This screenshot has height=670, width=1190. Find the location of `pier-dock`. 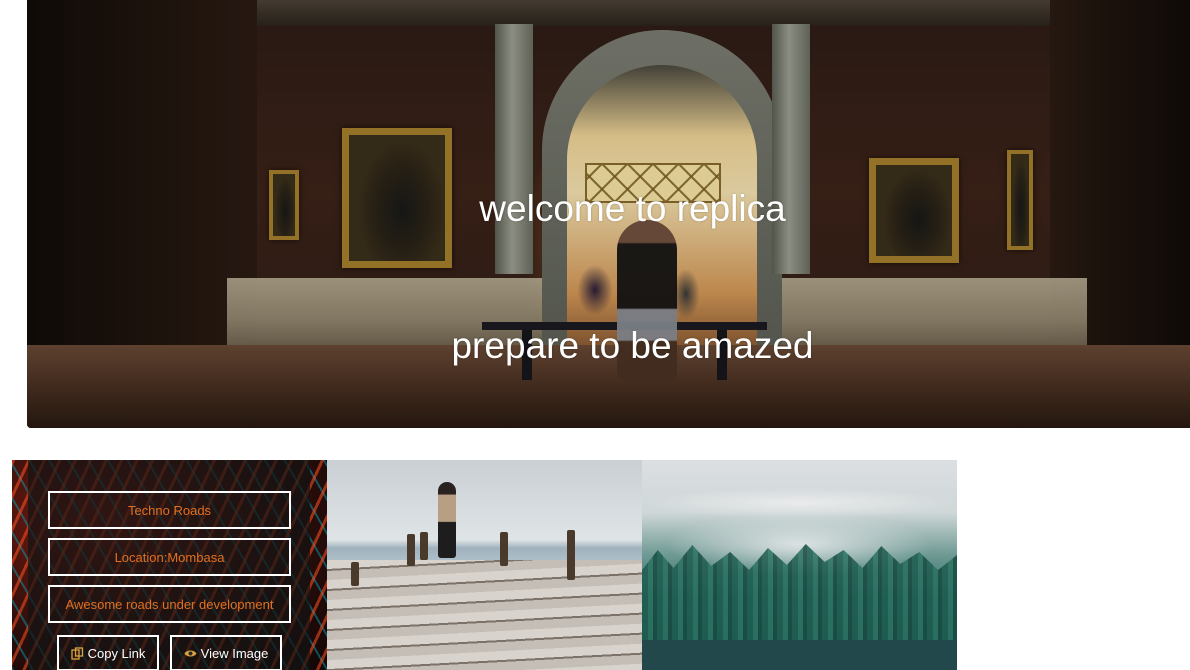

pier-dock is located at coordinates (484, 615).